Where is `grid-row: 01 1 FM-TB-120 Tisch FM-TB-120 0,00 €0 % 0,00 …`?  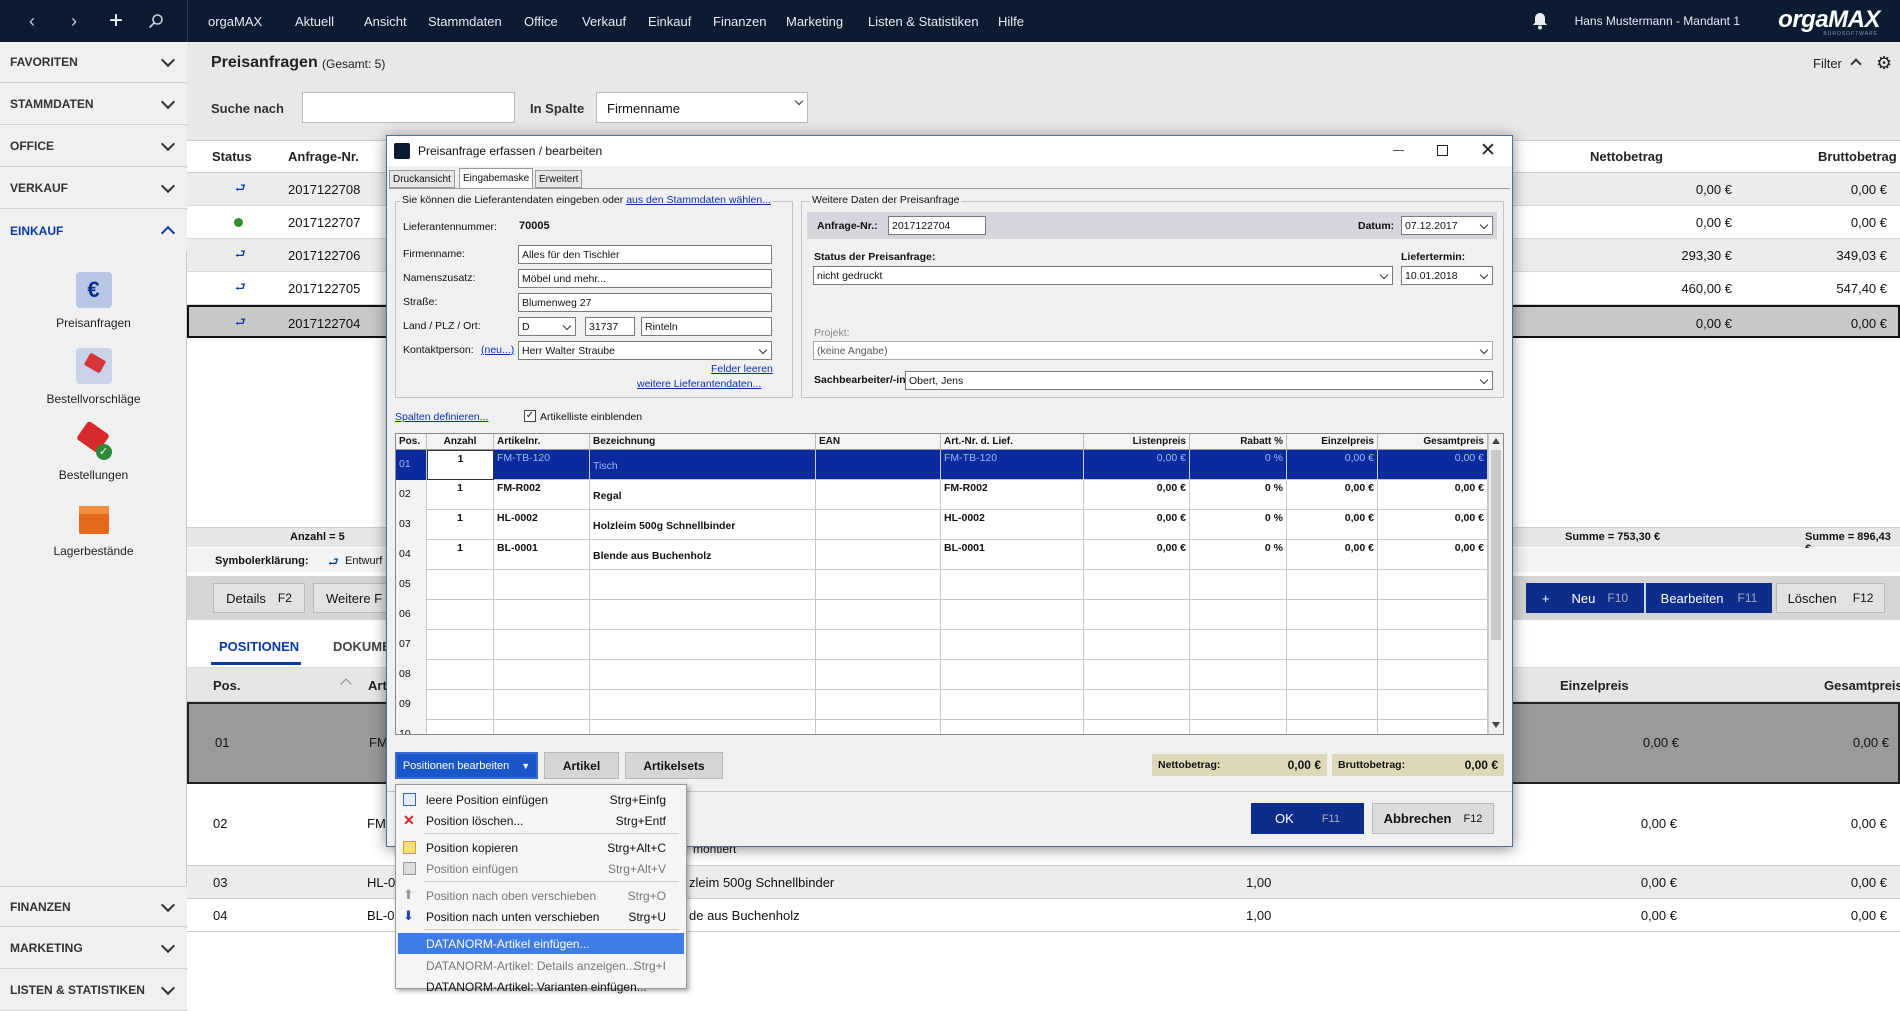 grid-row: 01 1 FM-TB-120 Tisch FM-TB-120 0,00 €0 % 0,00 … is located at coordinates (942, 465).